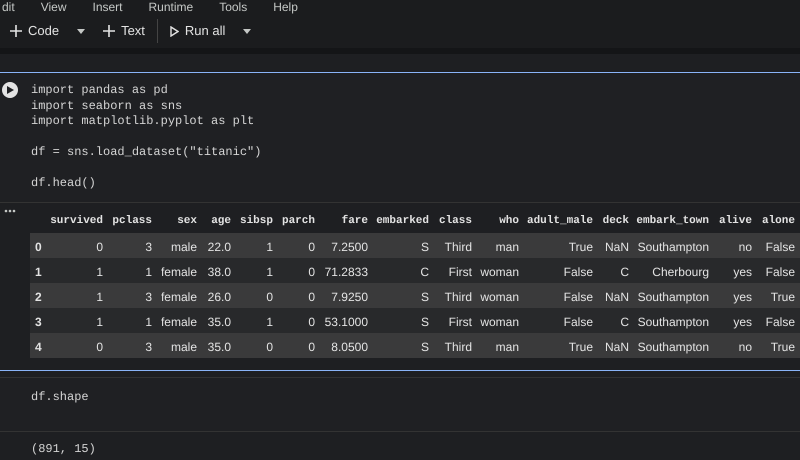  Describe the element at coordinates (38, 297) in the screenshot. I see `row-index: 2` at that location.